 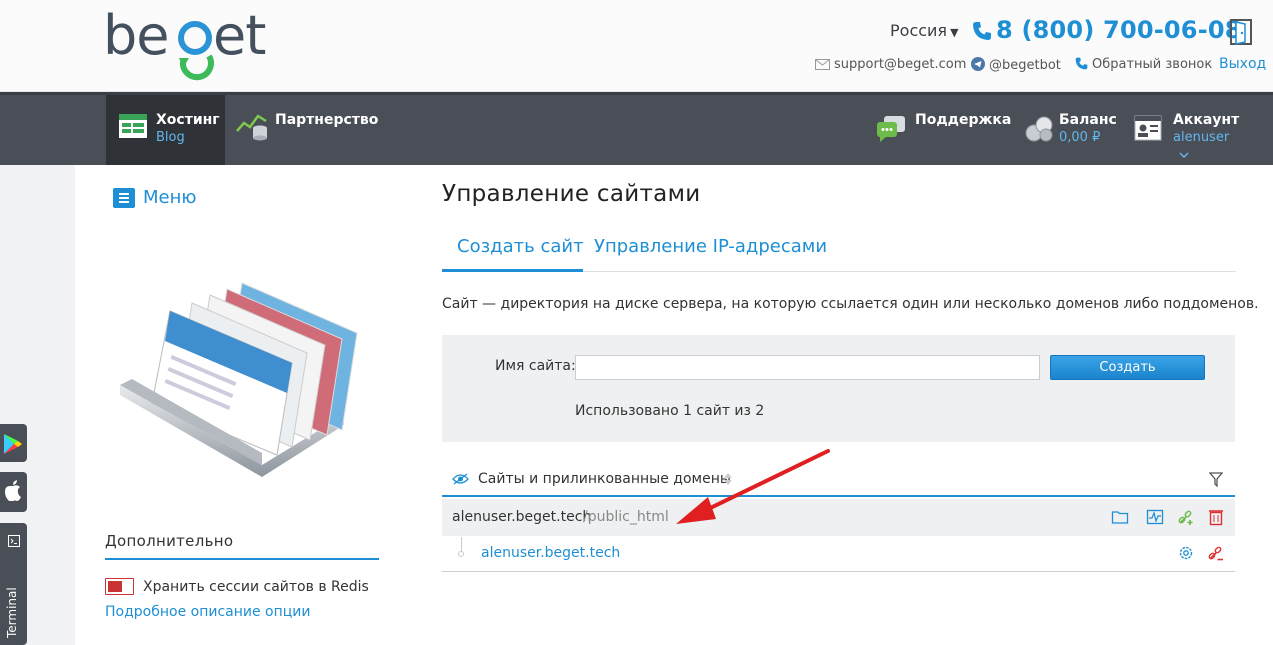 I want to click on terminal-label: Terminal, so click(x=12, y=612).